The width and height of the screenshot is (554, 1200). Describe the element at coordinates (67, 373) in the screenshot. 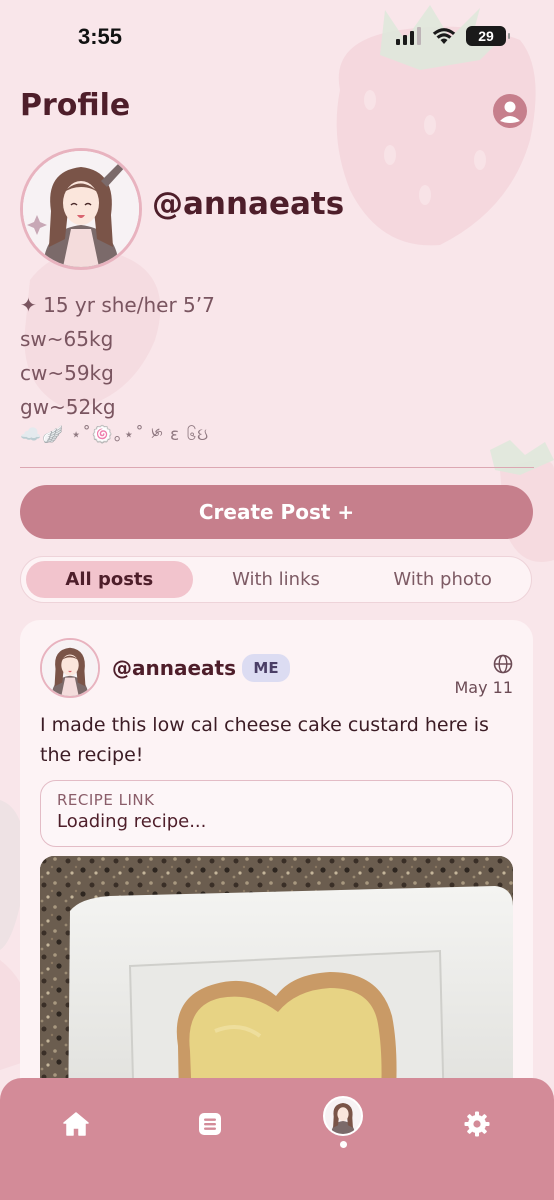

I see `bio-line: cw~59kg` at that location.